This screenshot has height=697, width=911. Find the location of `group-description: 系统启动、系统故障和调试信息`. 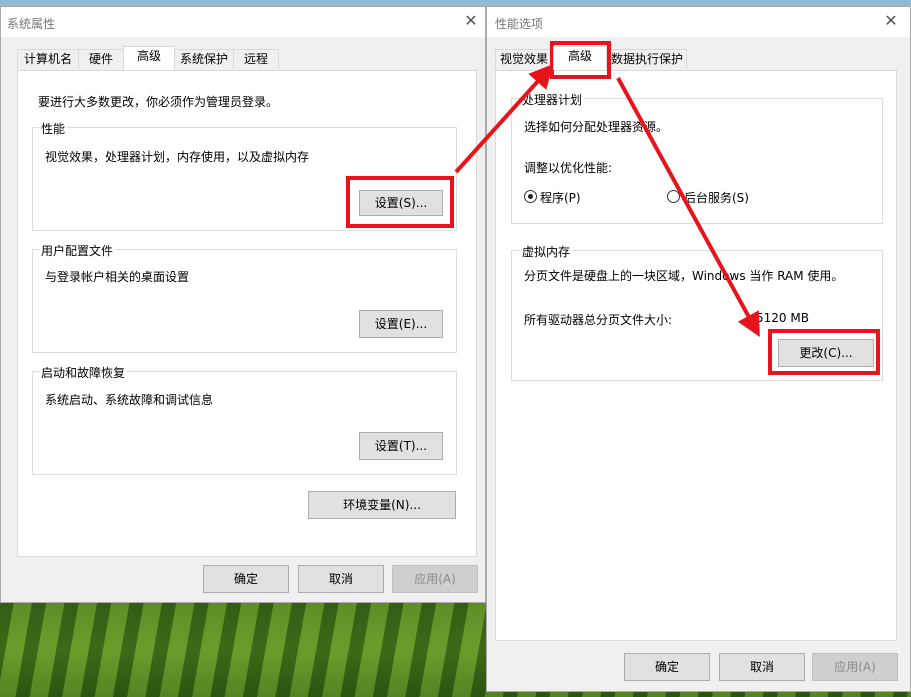

group-description: 系统启动、系统故障和调试信息 is located at coordinates (129, 400).